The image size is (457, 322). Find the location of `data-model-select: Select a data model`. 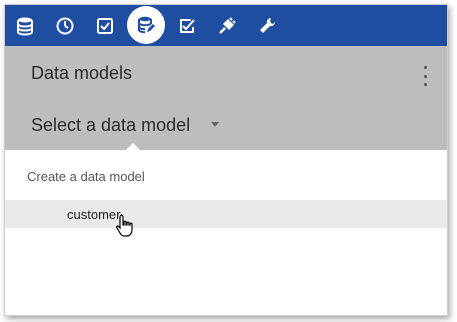

data-model-select: Select a data model is located at coordinates (131, 125).